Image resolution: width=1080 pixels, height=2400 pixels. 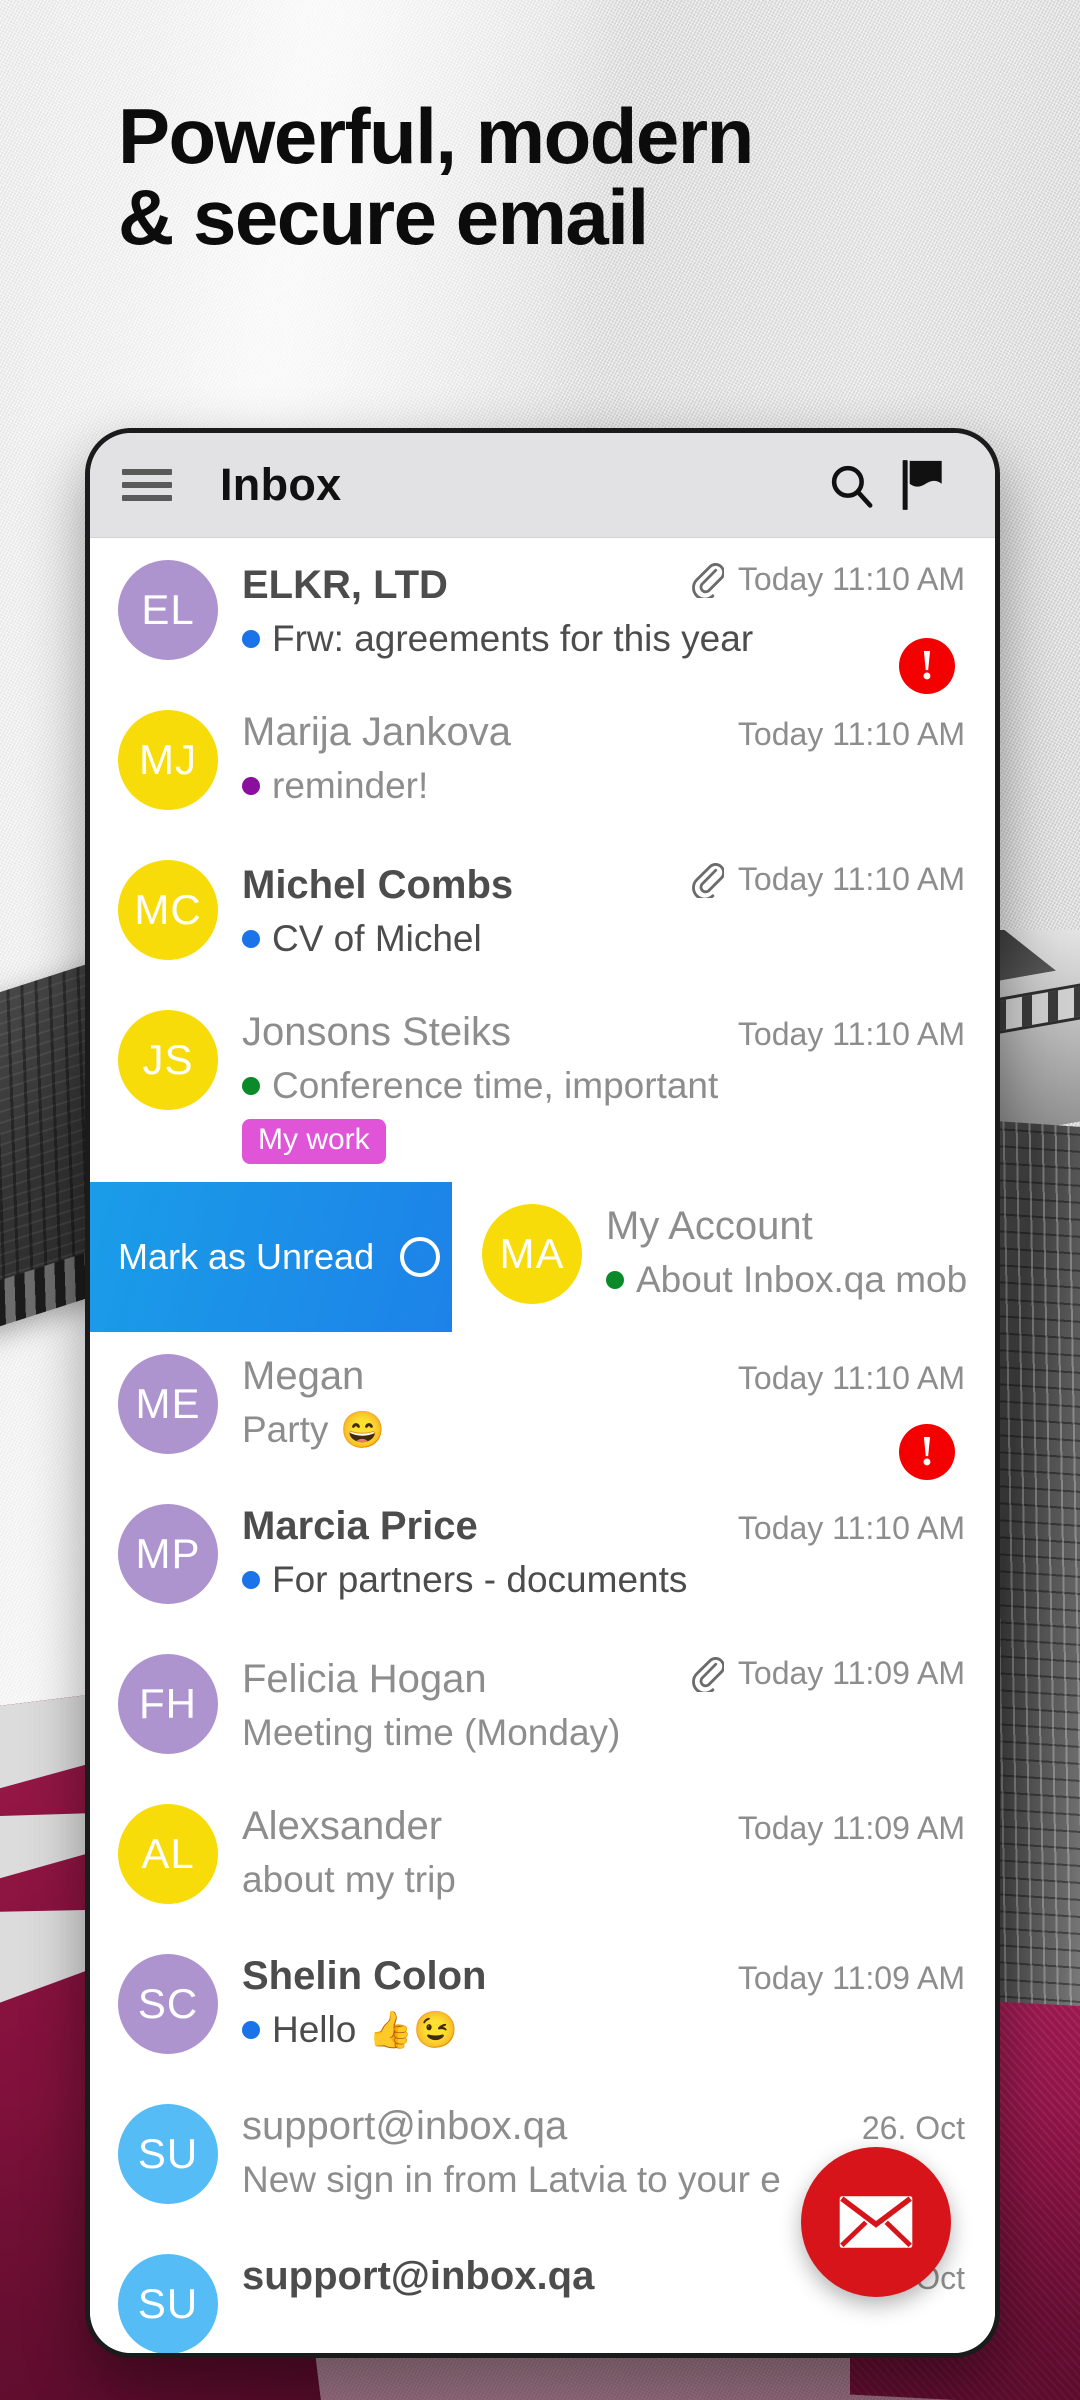 I want to click on mail-row-body: Marija Jankova Today 11:10 AM reminder!, so click(x=603, y=756).